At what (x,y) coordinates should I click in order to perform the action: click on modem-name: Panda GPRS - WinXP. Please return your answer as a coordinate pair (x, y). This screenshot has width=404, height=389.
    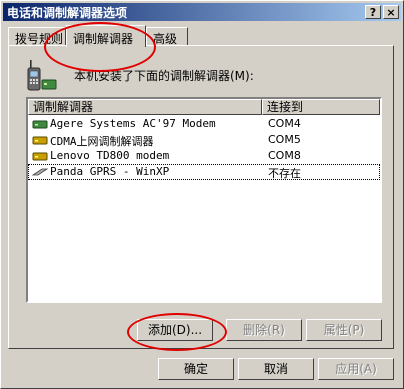
    Looking at the image, I should click on (110, 171).